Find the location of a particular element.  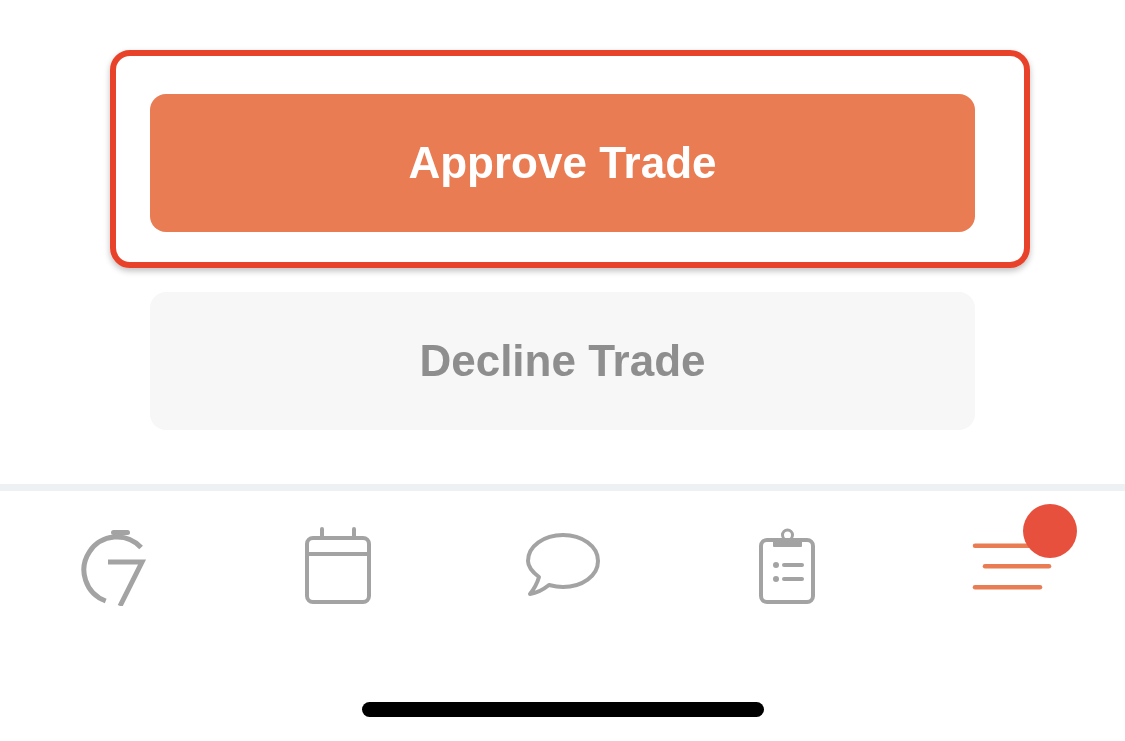

primary-button: Approve Trade is located at coordinates (562, 163).